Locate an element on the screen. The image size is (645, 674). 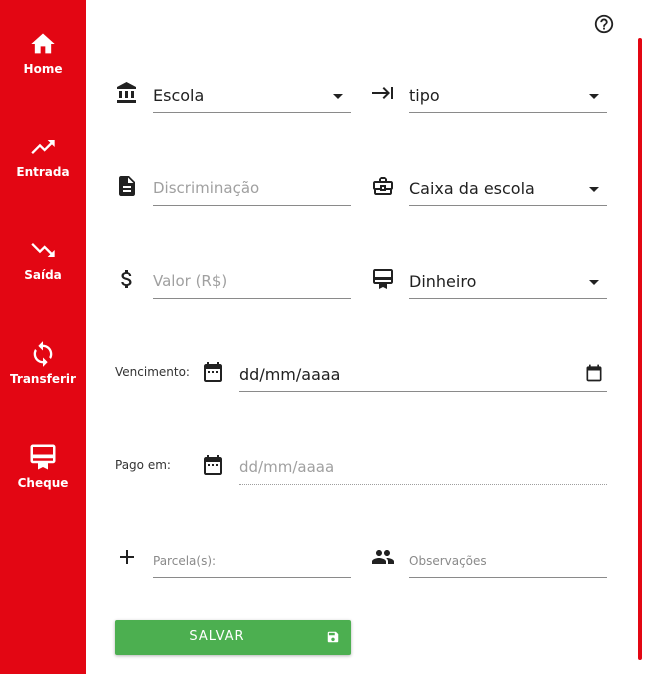
save-button: SALVAR is located at coordinates (233, 637).